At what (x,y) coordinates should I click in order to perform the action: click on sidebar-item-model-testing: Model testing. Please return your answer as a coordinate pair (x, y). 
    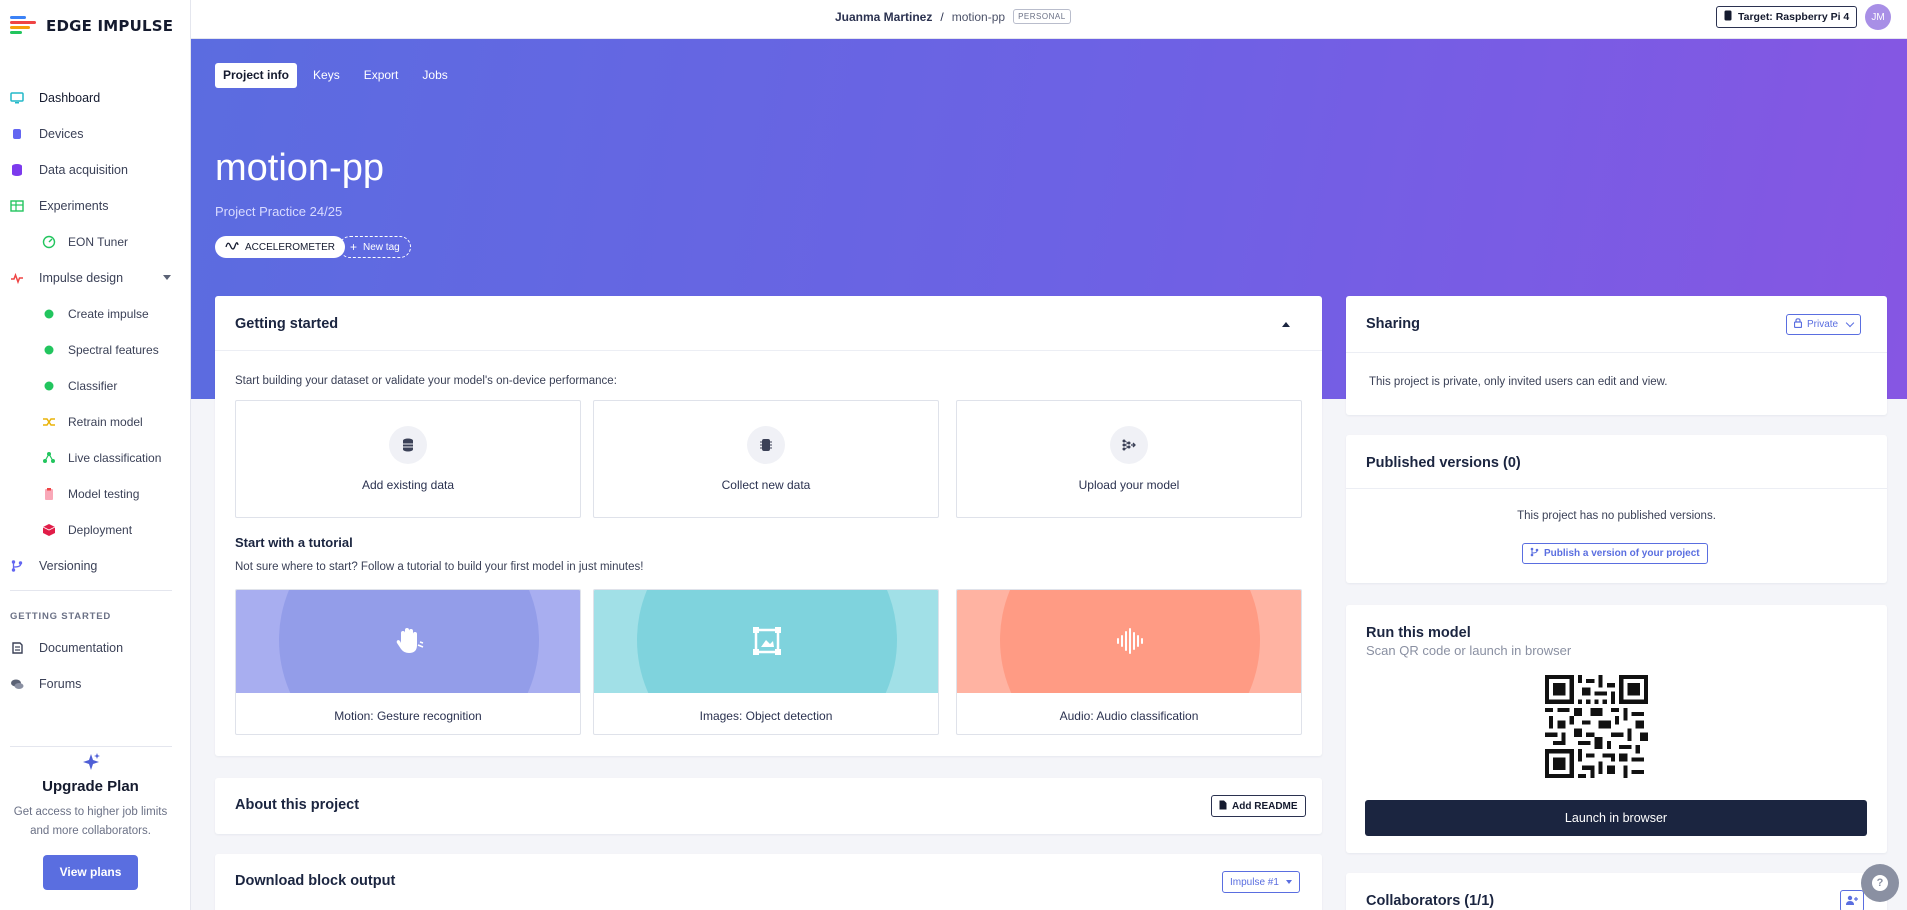
    Looking at the image, I should click on (95, 494).